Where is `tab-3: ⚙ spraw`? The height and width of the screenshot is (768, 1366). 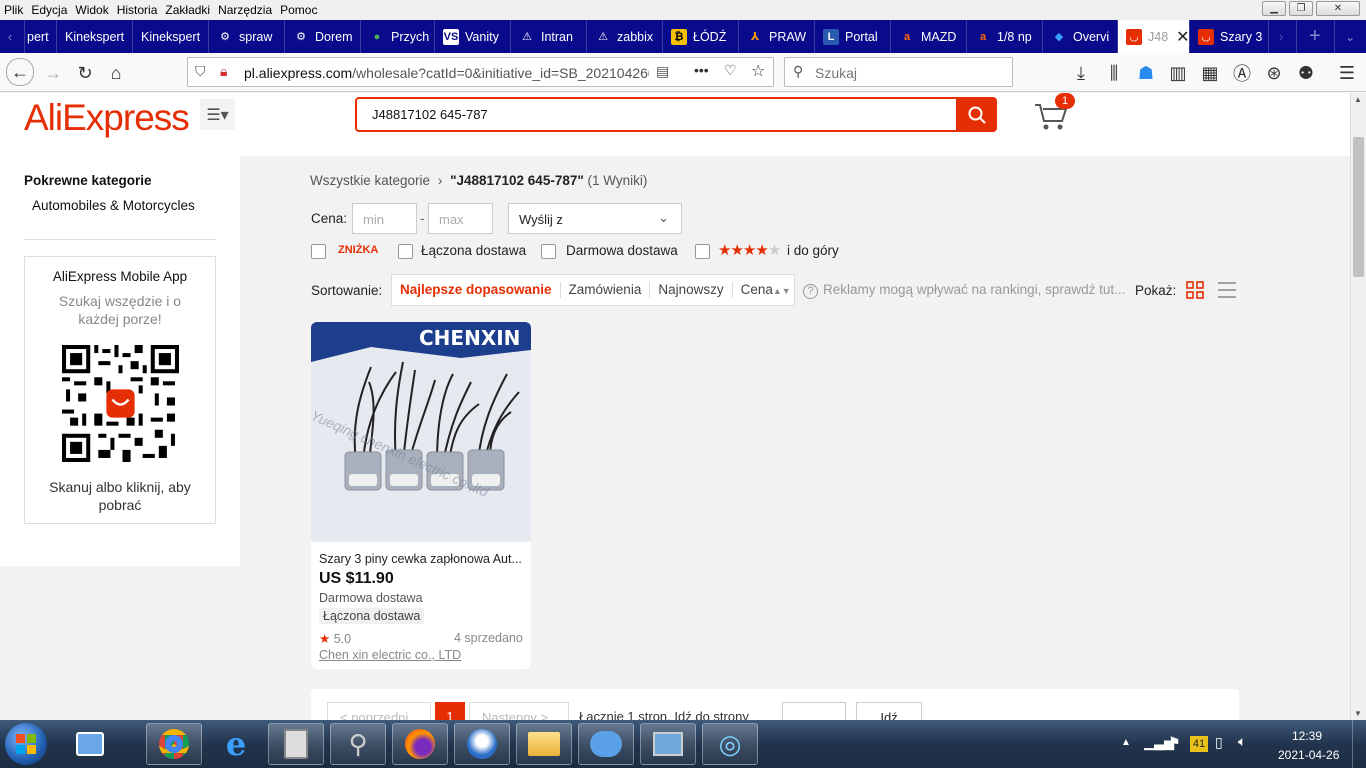 tab-3: ⚙ spraw is located at coordinates (247, 36).